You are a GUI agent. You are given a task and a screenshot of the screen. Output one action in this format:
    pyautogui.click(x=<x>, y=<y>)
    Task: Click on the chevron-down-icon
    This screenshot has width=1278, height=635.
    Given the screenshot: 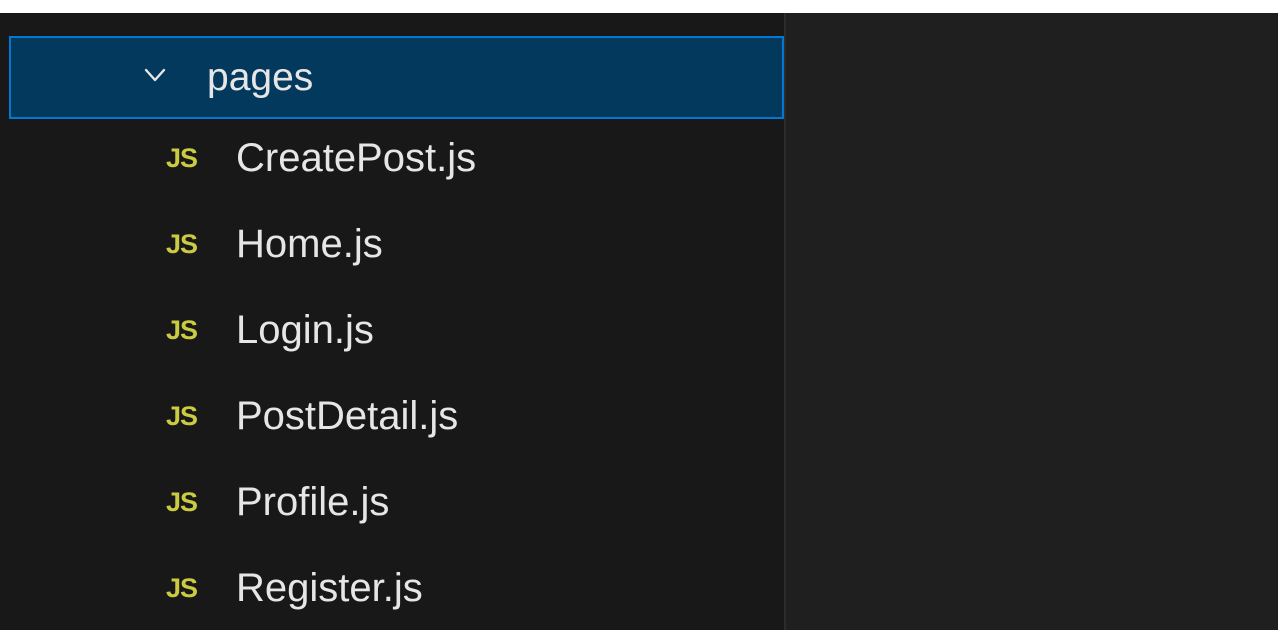 What is the action you would take?
    pyautogui.click(x=155, y=75)
    